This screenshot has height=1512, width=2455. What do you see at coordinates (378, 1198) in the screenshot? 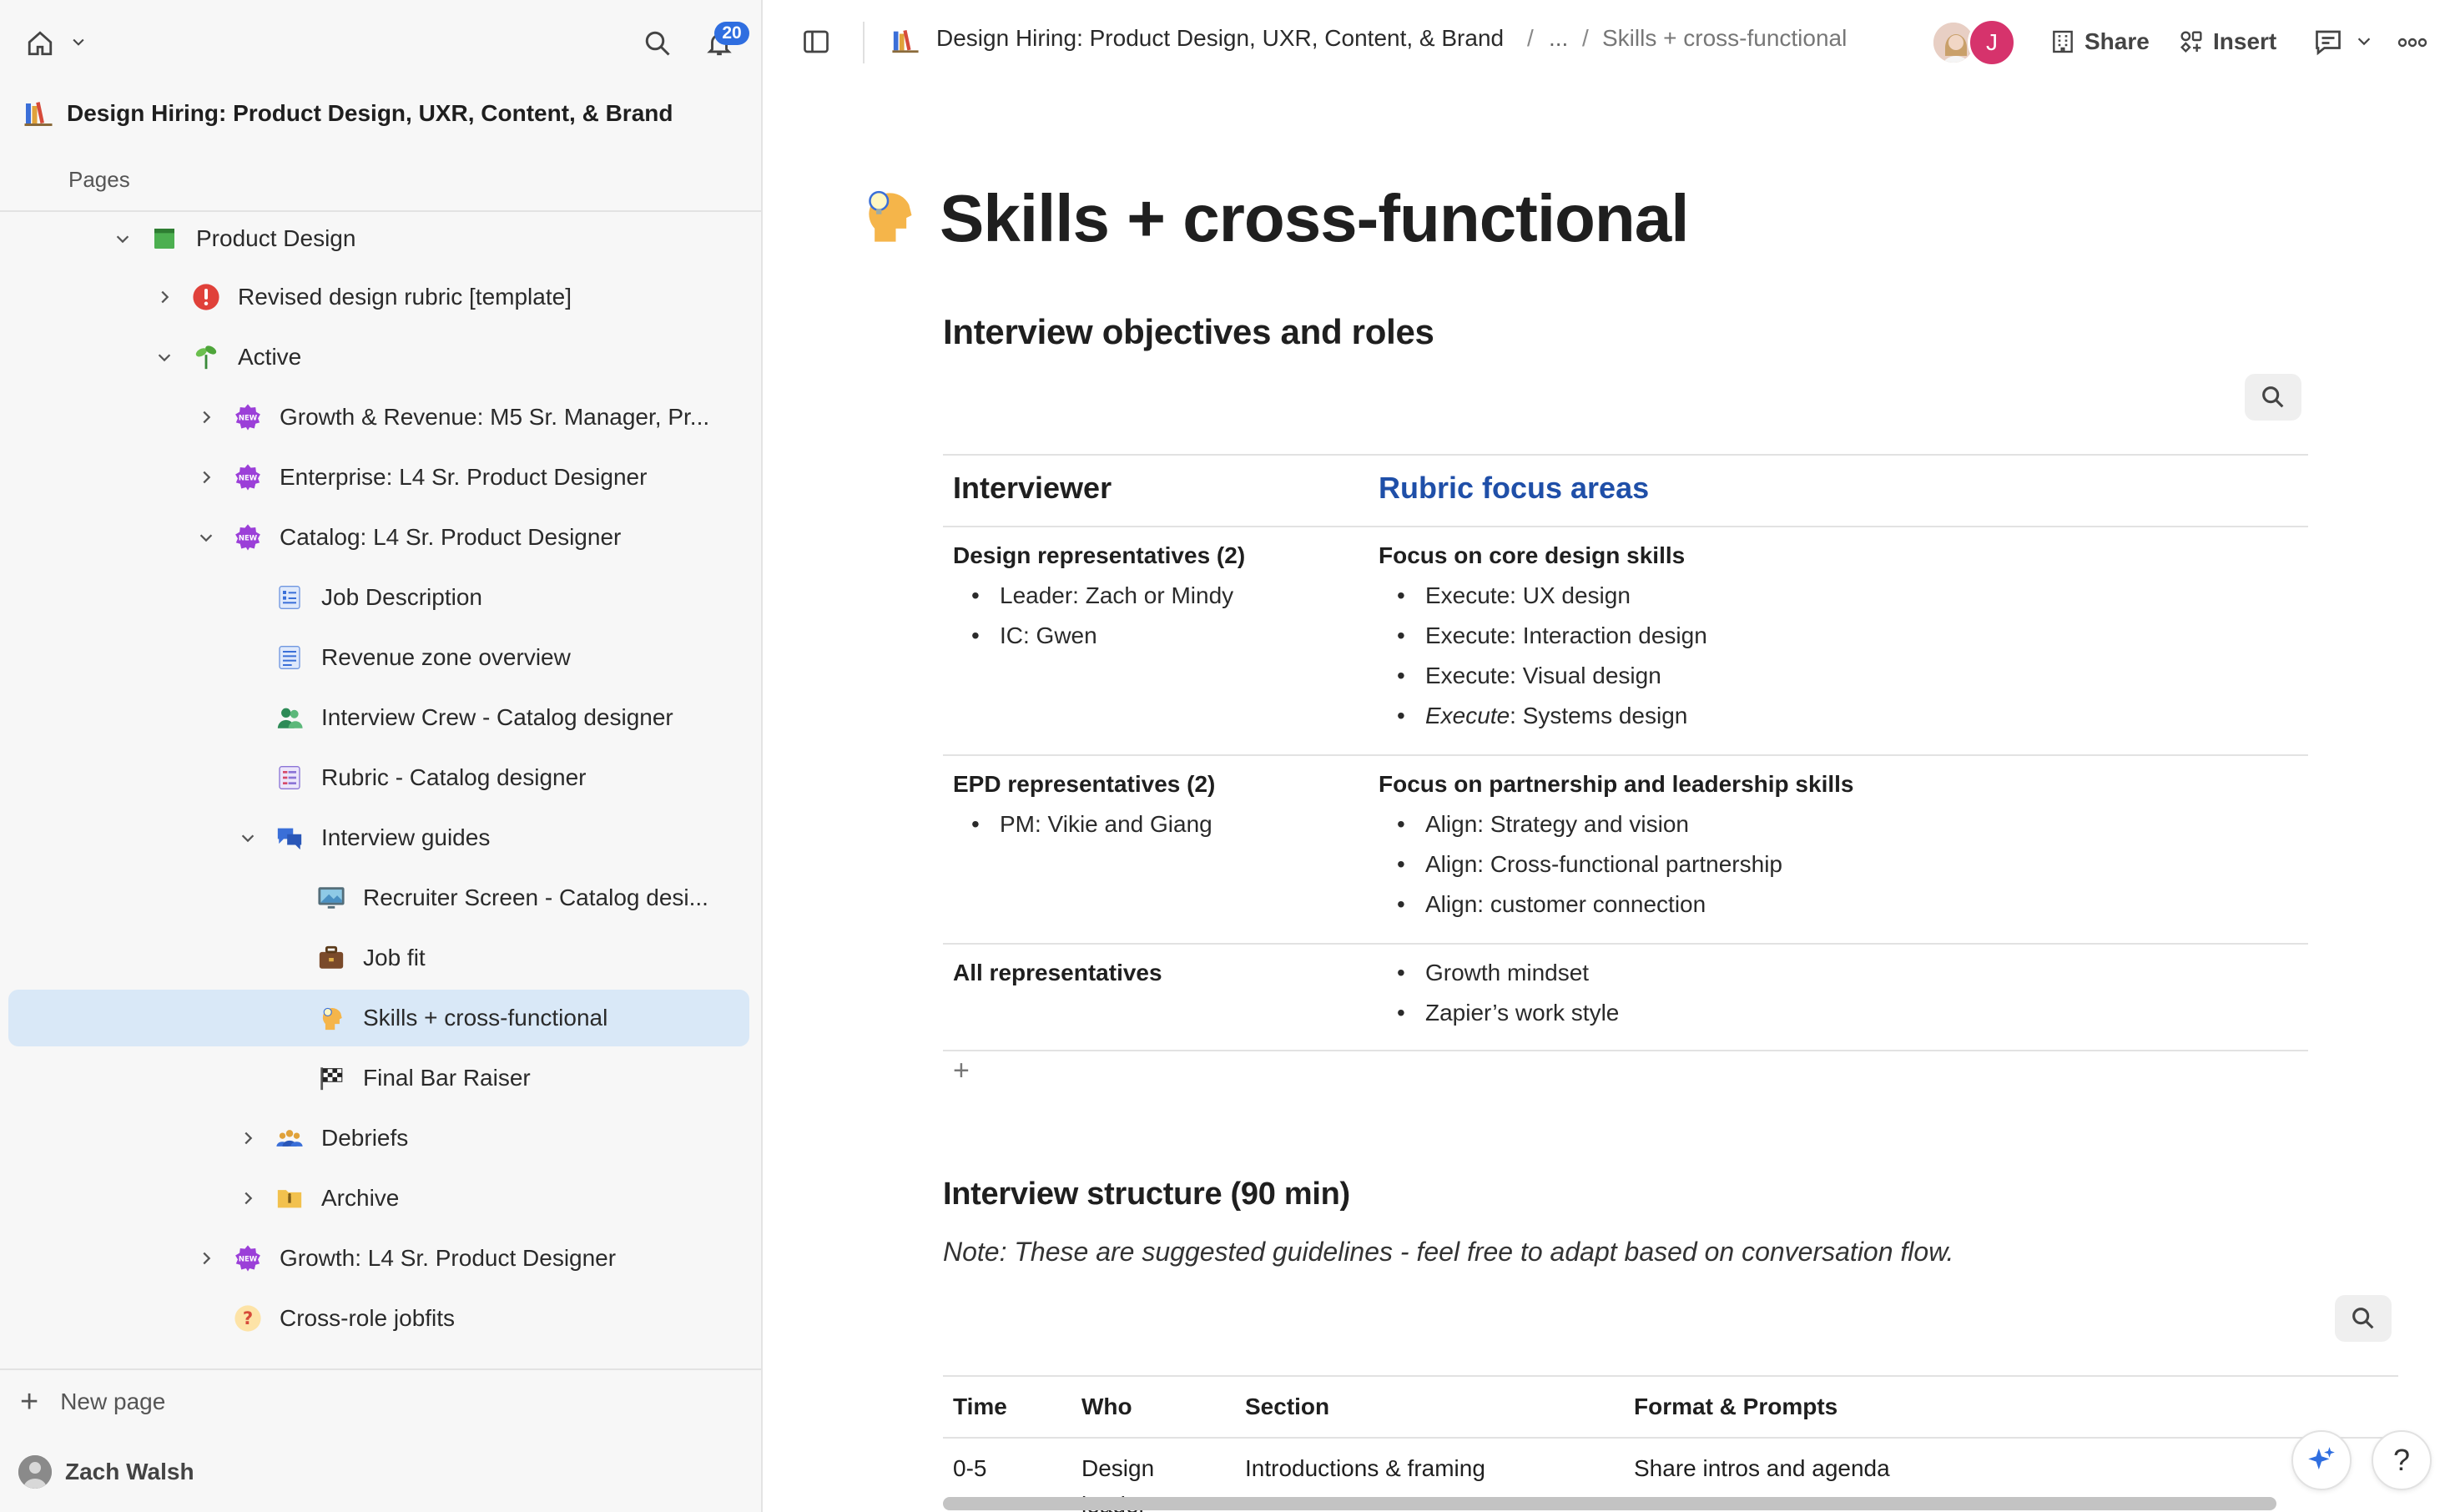
I see `tree-item-archive: Archive` at bounding box center [378, 1198].